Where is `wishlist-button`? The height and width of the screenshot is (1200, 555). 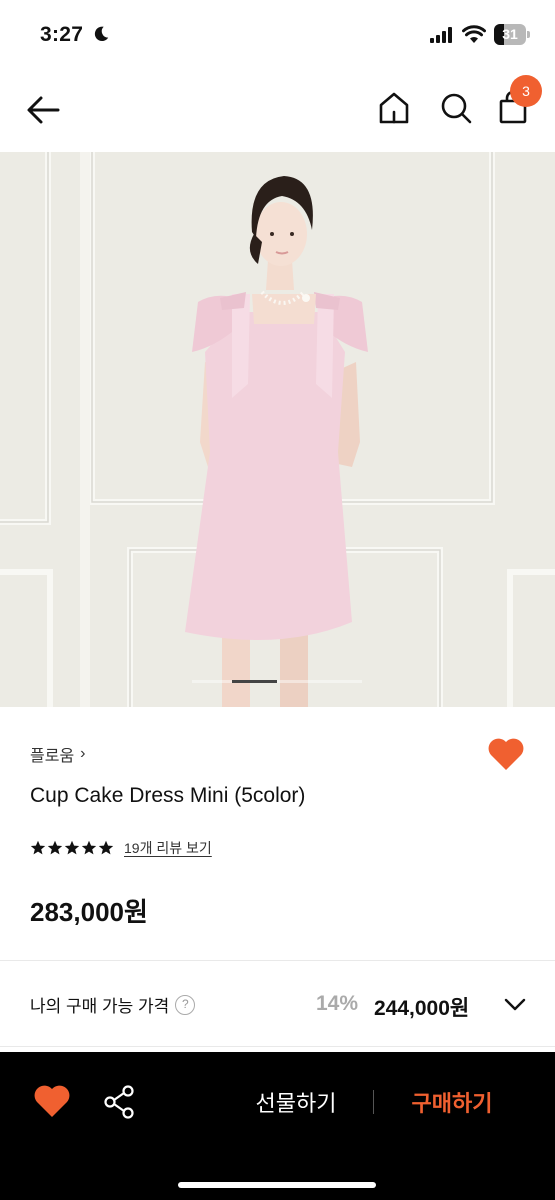 wishlist-button is located at coordinates (506, 754).